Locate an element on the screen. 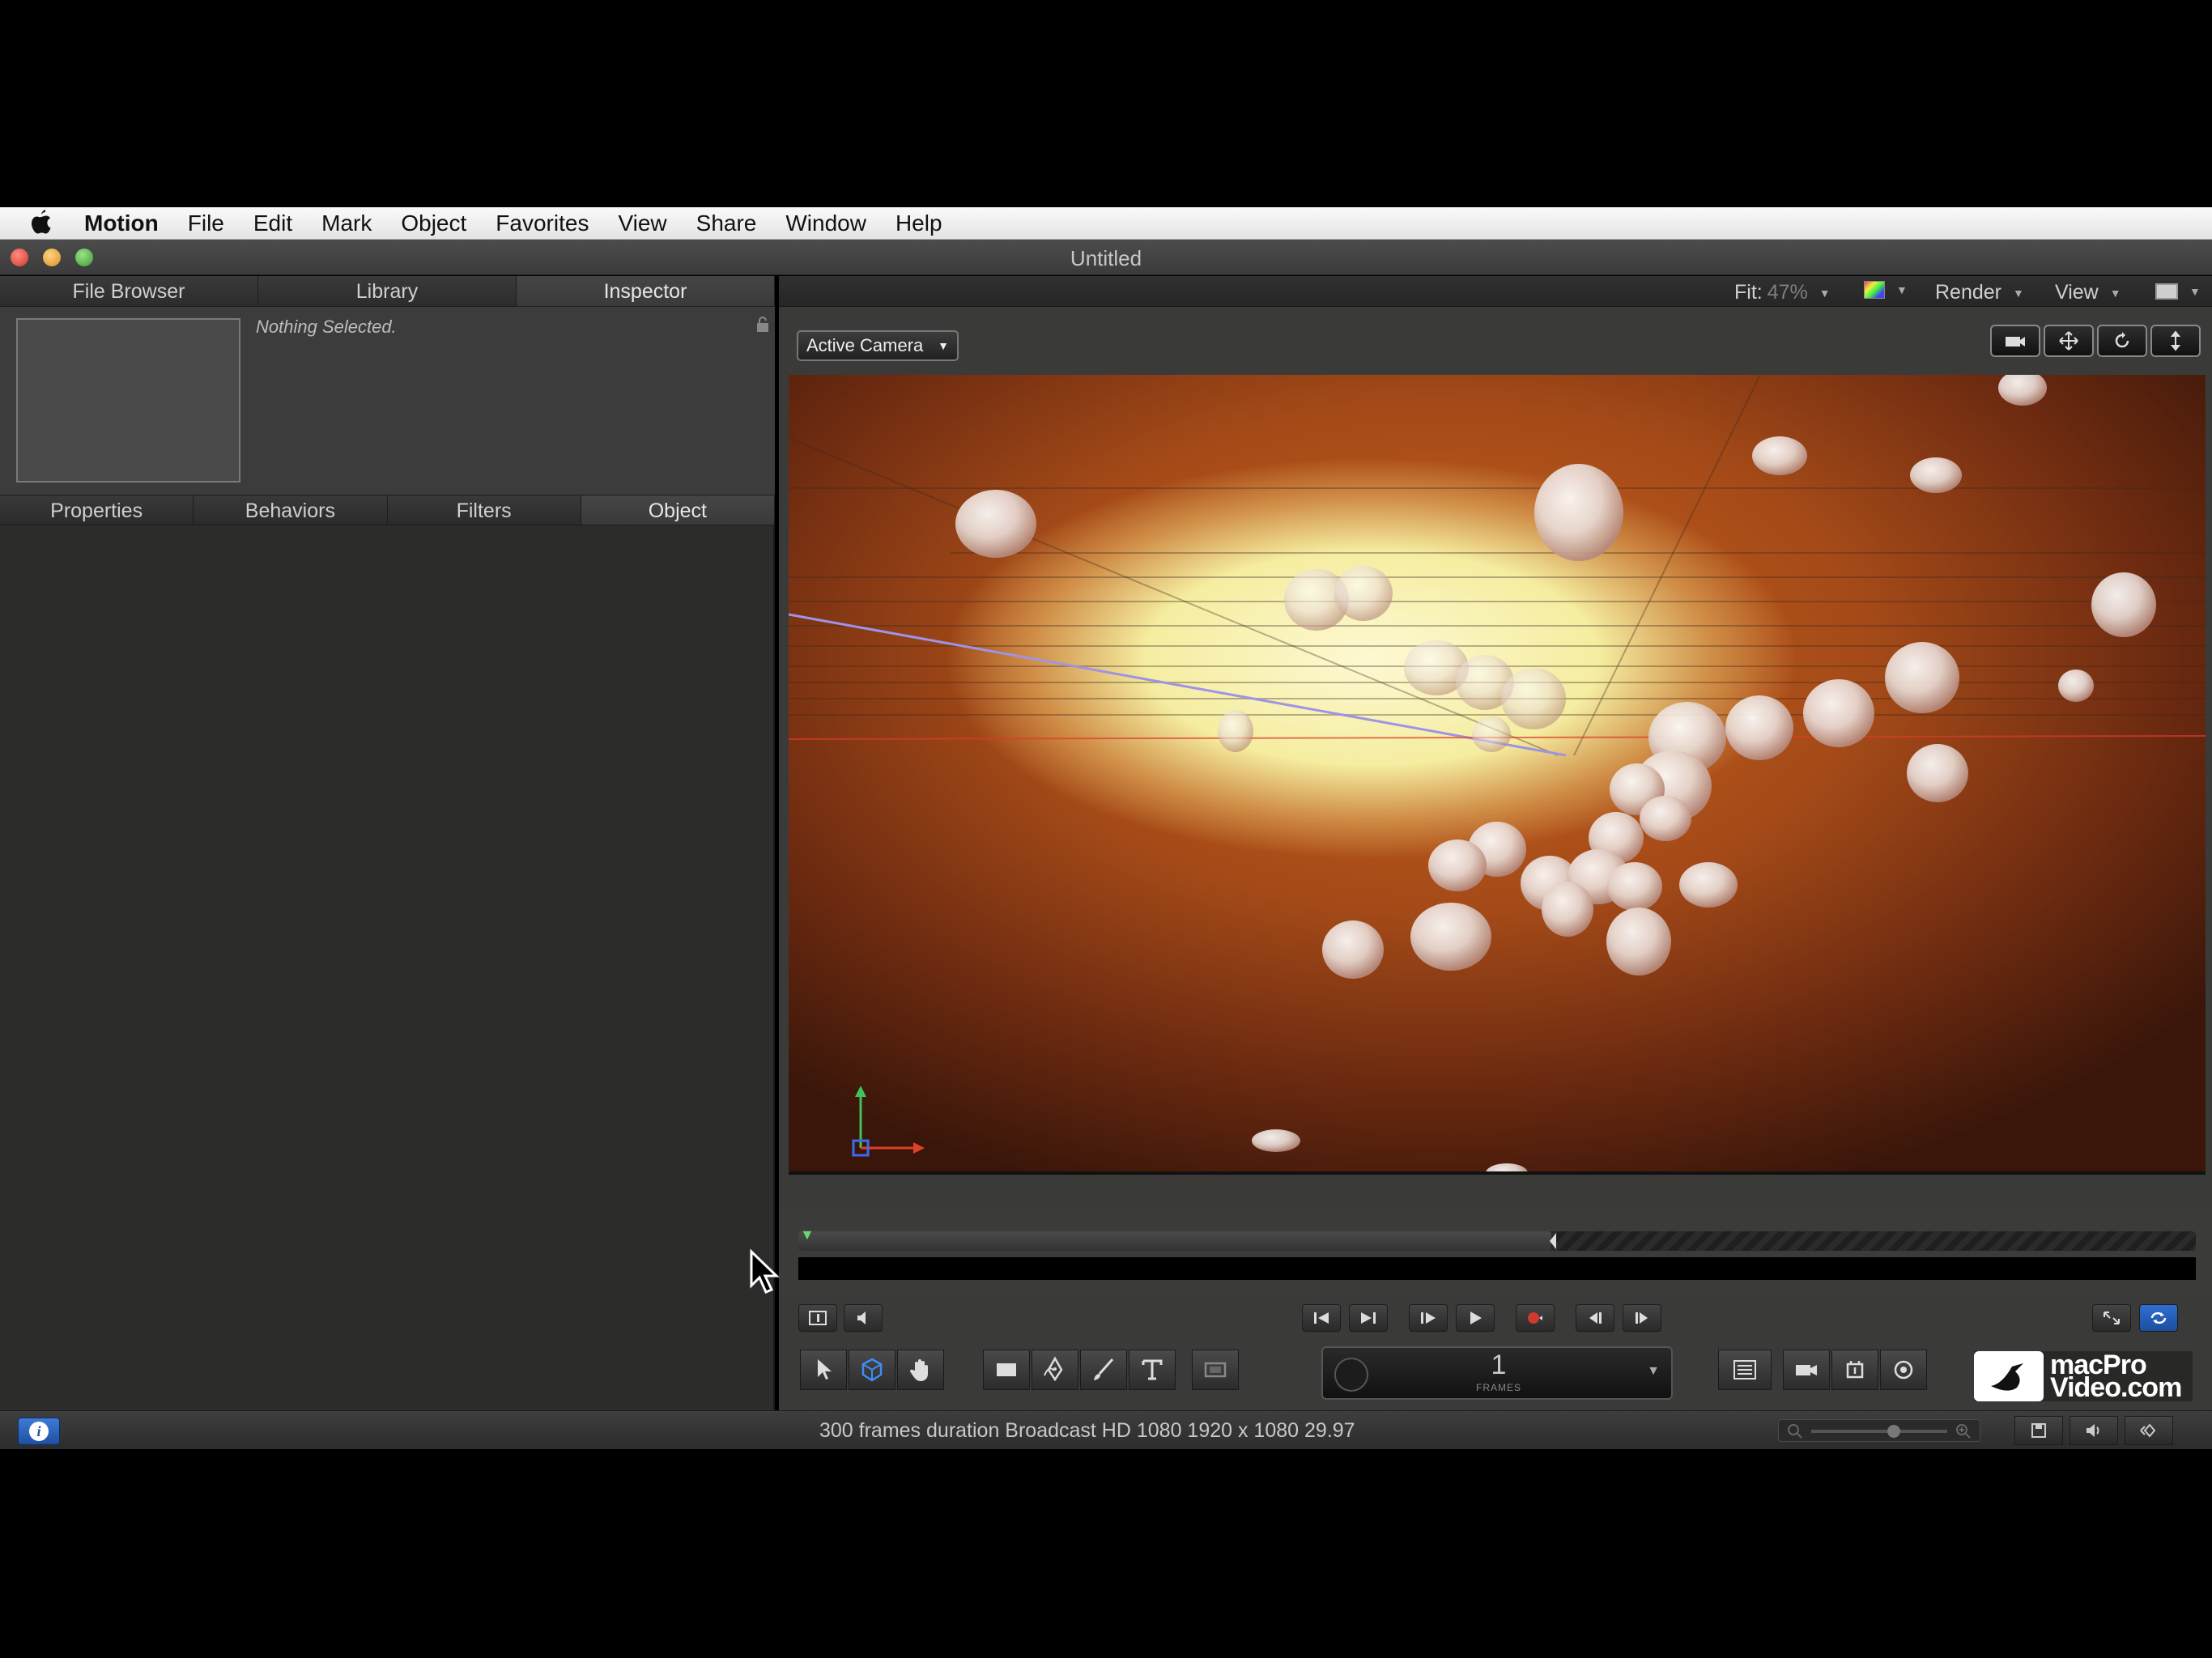  save-frame-button is located at coordinates (2039, 1430).